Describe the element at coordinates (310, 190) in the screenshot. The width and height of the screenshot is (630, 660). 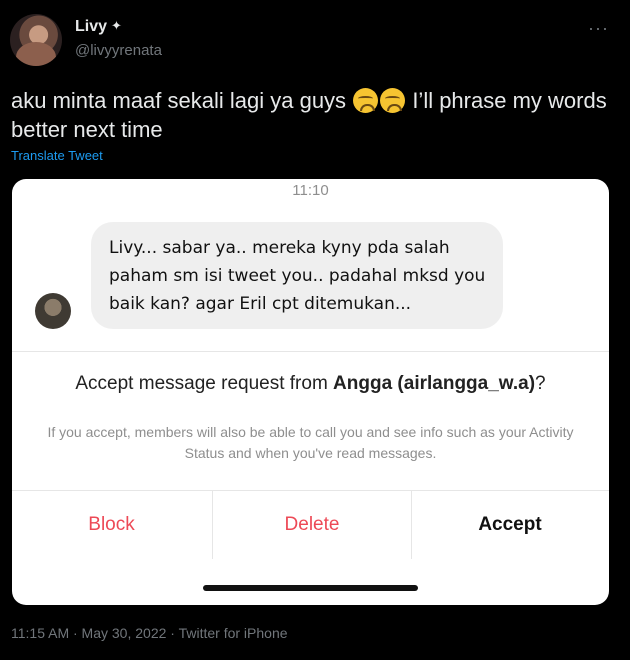
I see `message-time: 11:10` at that location.